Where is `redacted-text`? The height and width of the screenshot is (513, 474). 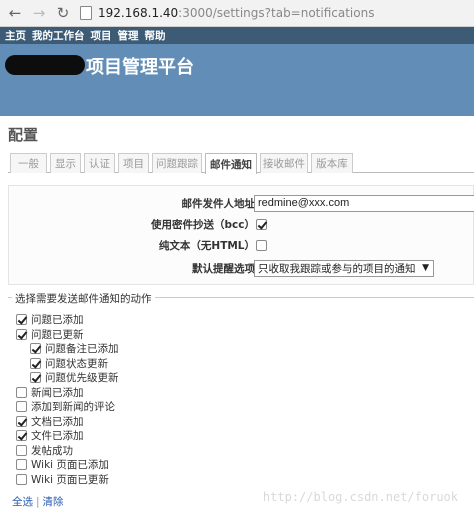
redacted-text is located at coordinates (45, 65).